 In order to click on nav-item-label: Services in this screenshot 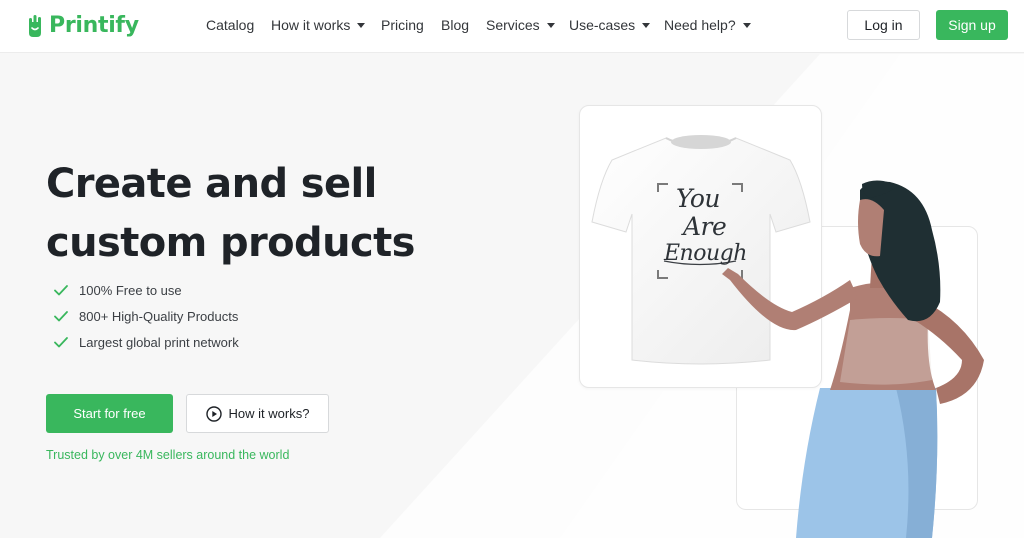, I will do `click(513, 25)`.